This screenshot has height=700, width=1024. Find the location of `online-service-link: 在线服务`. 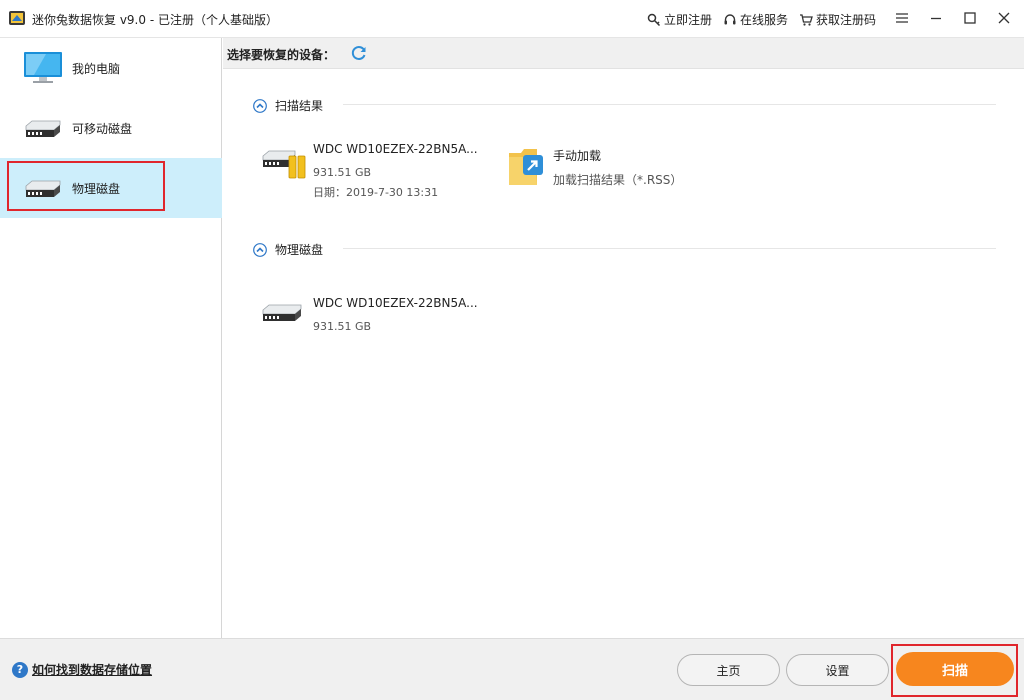

online-service-link: 在线服务 is located at coordinates (755, 19).